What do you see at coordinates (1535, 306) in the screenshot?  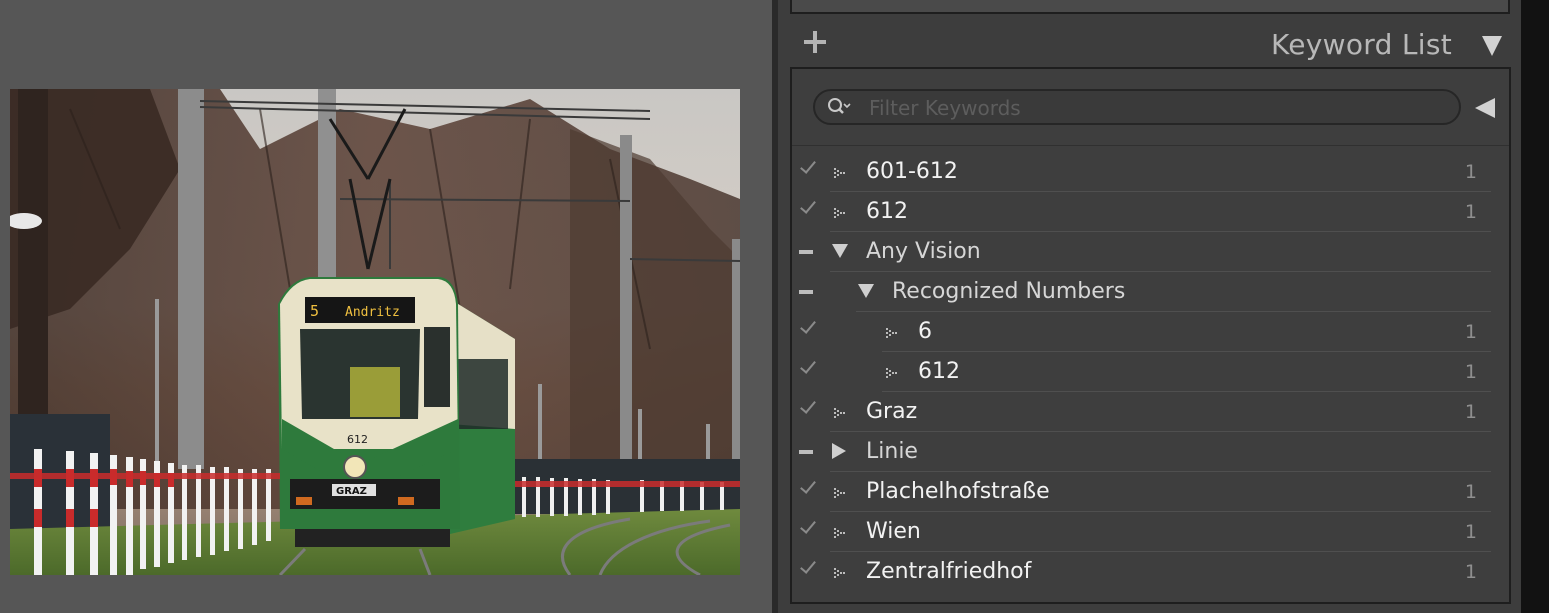 I see `right-edge-strip` at bounding box center [1535, 306].